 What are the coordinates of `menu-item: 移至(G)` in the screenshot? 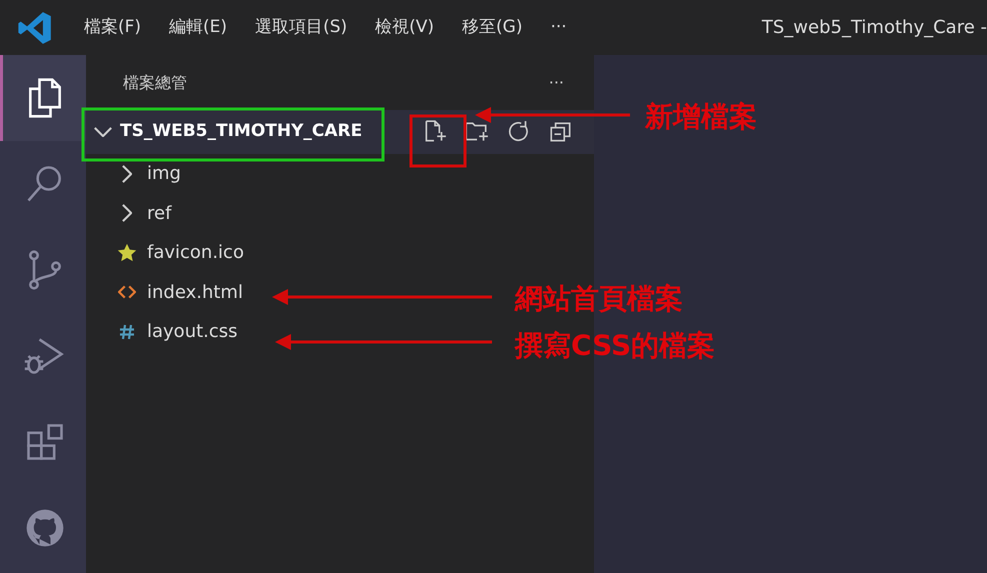 It's located at (492, 27).